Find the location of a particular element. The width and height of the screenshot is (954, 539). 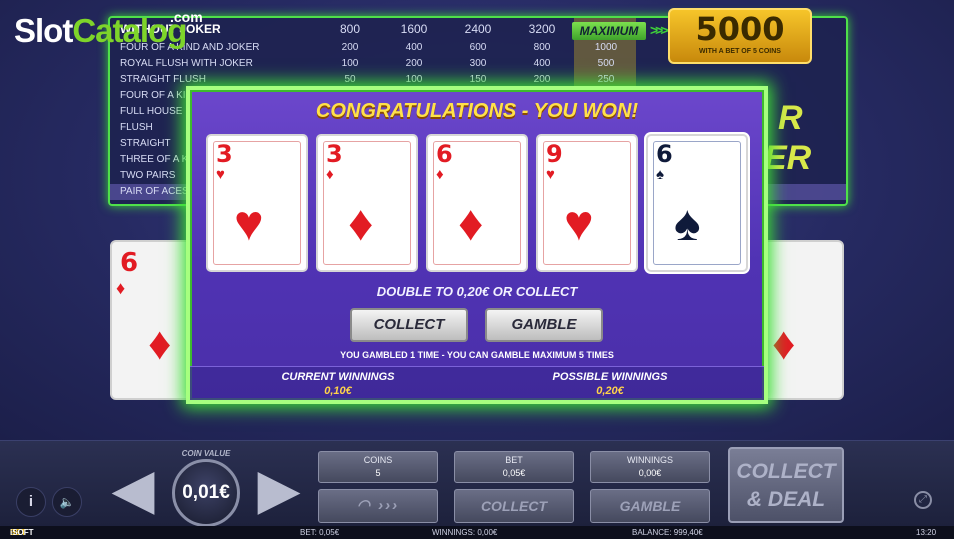

arrow-right-icon: ▶ is located at coordinates (279, 488).